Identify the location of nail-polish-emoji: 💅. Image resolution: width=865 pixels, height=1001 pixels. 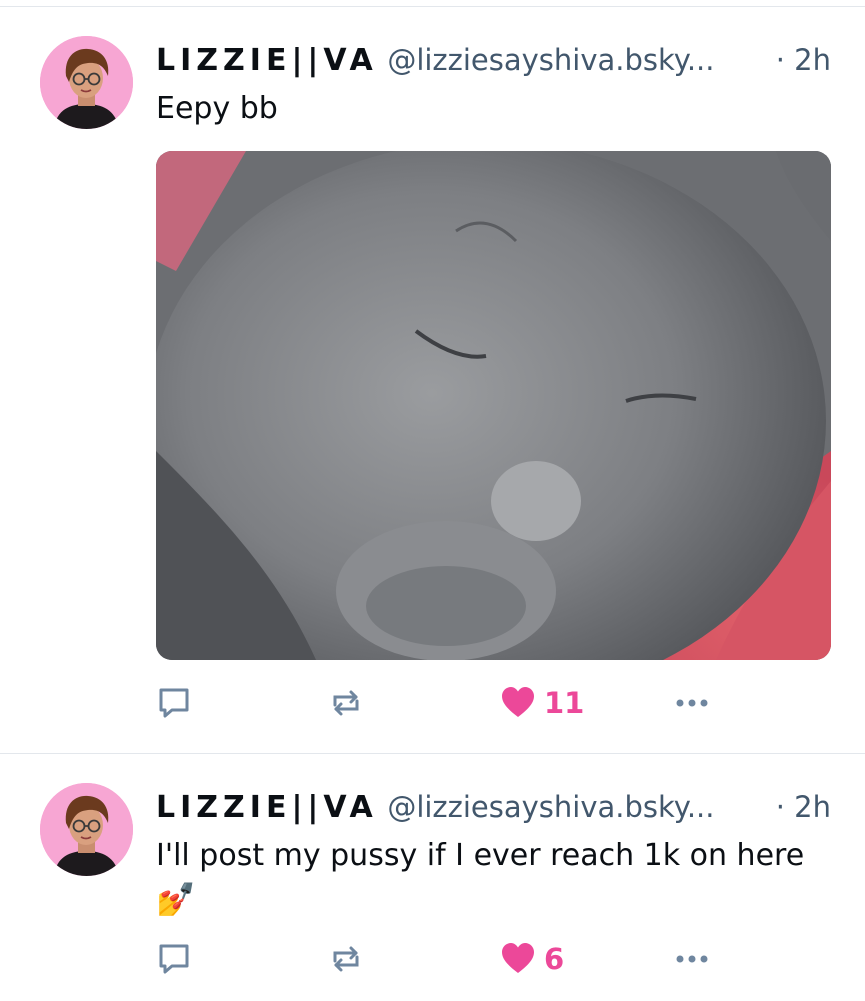
(176, 899).